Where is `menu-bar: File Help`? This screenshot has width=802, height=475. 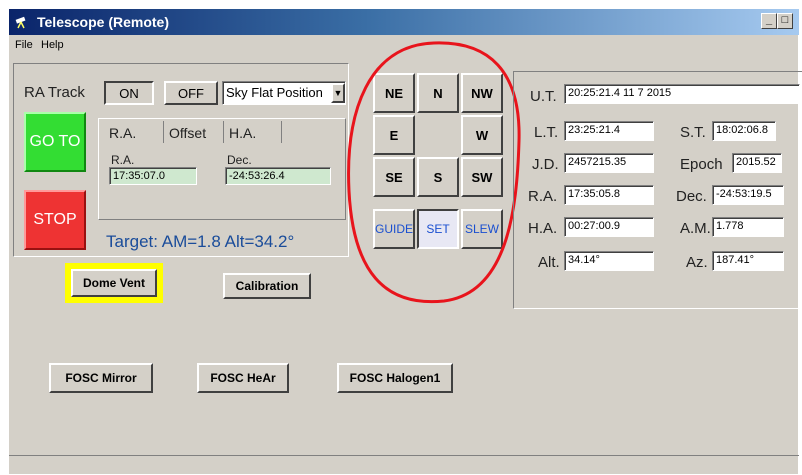
menu-bar: File Help is located at coordinates (404, 45).